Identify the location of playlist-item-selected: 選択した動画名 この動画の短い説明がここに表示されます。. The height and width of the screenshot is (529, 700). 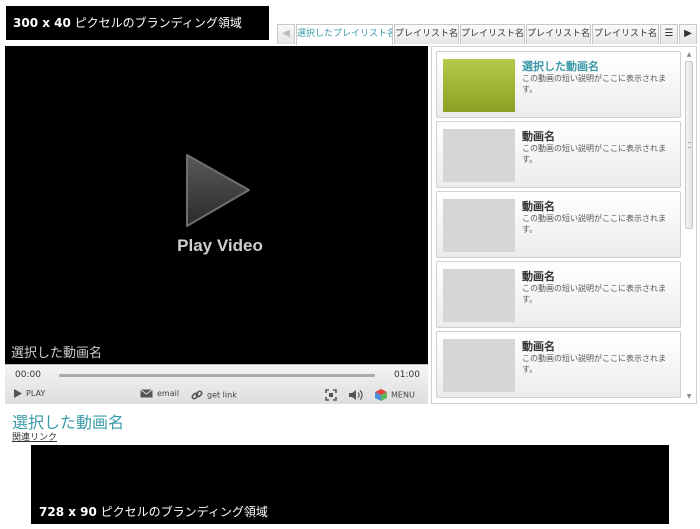
(558, 84).